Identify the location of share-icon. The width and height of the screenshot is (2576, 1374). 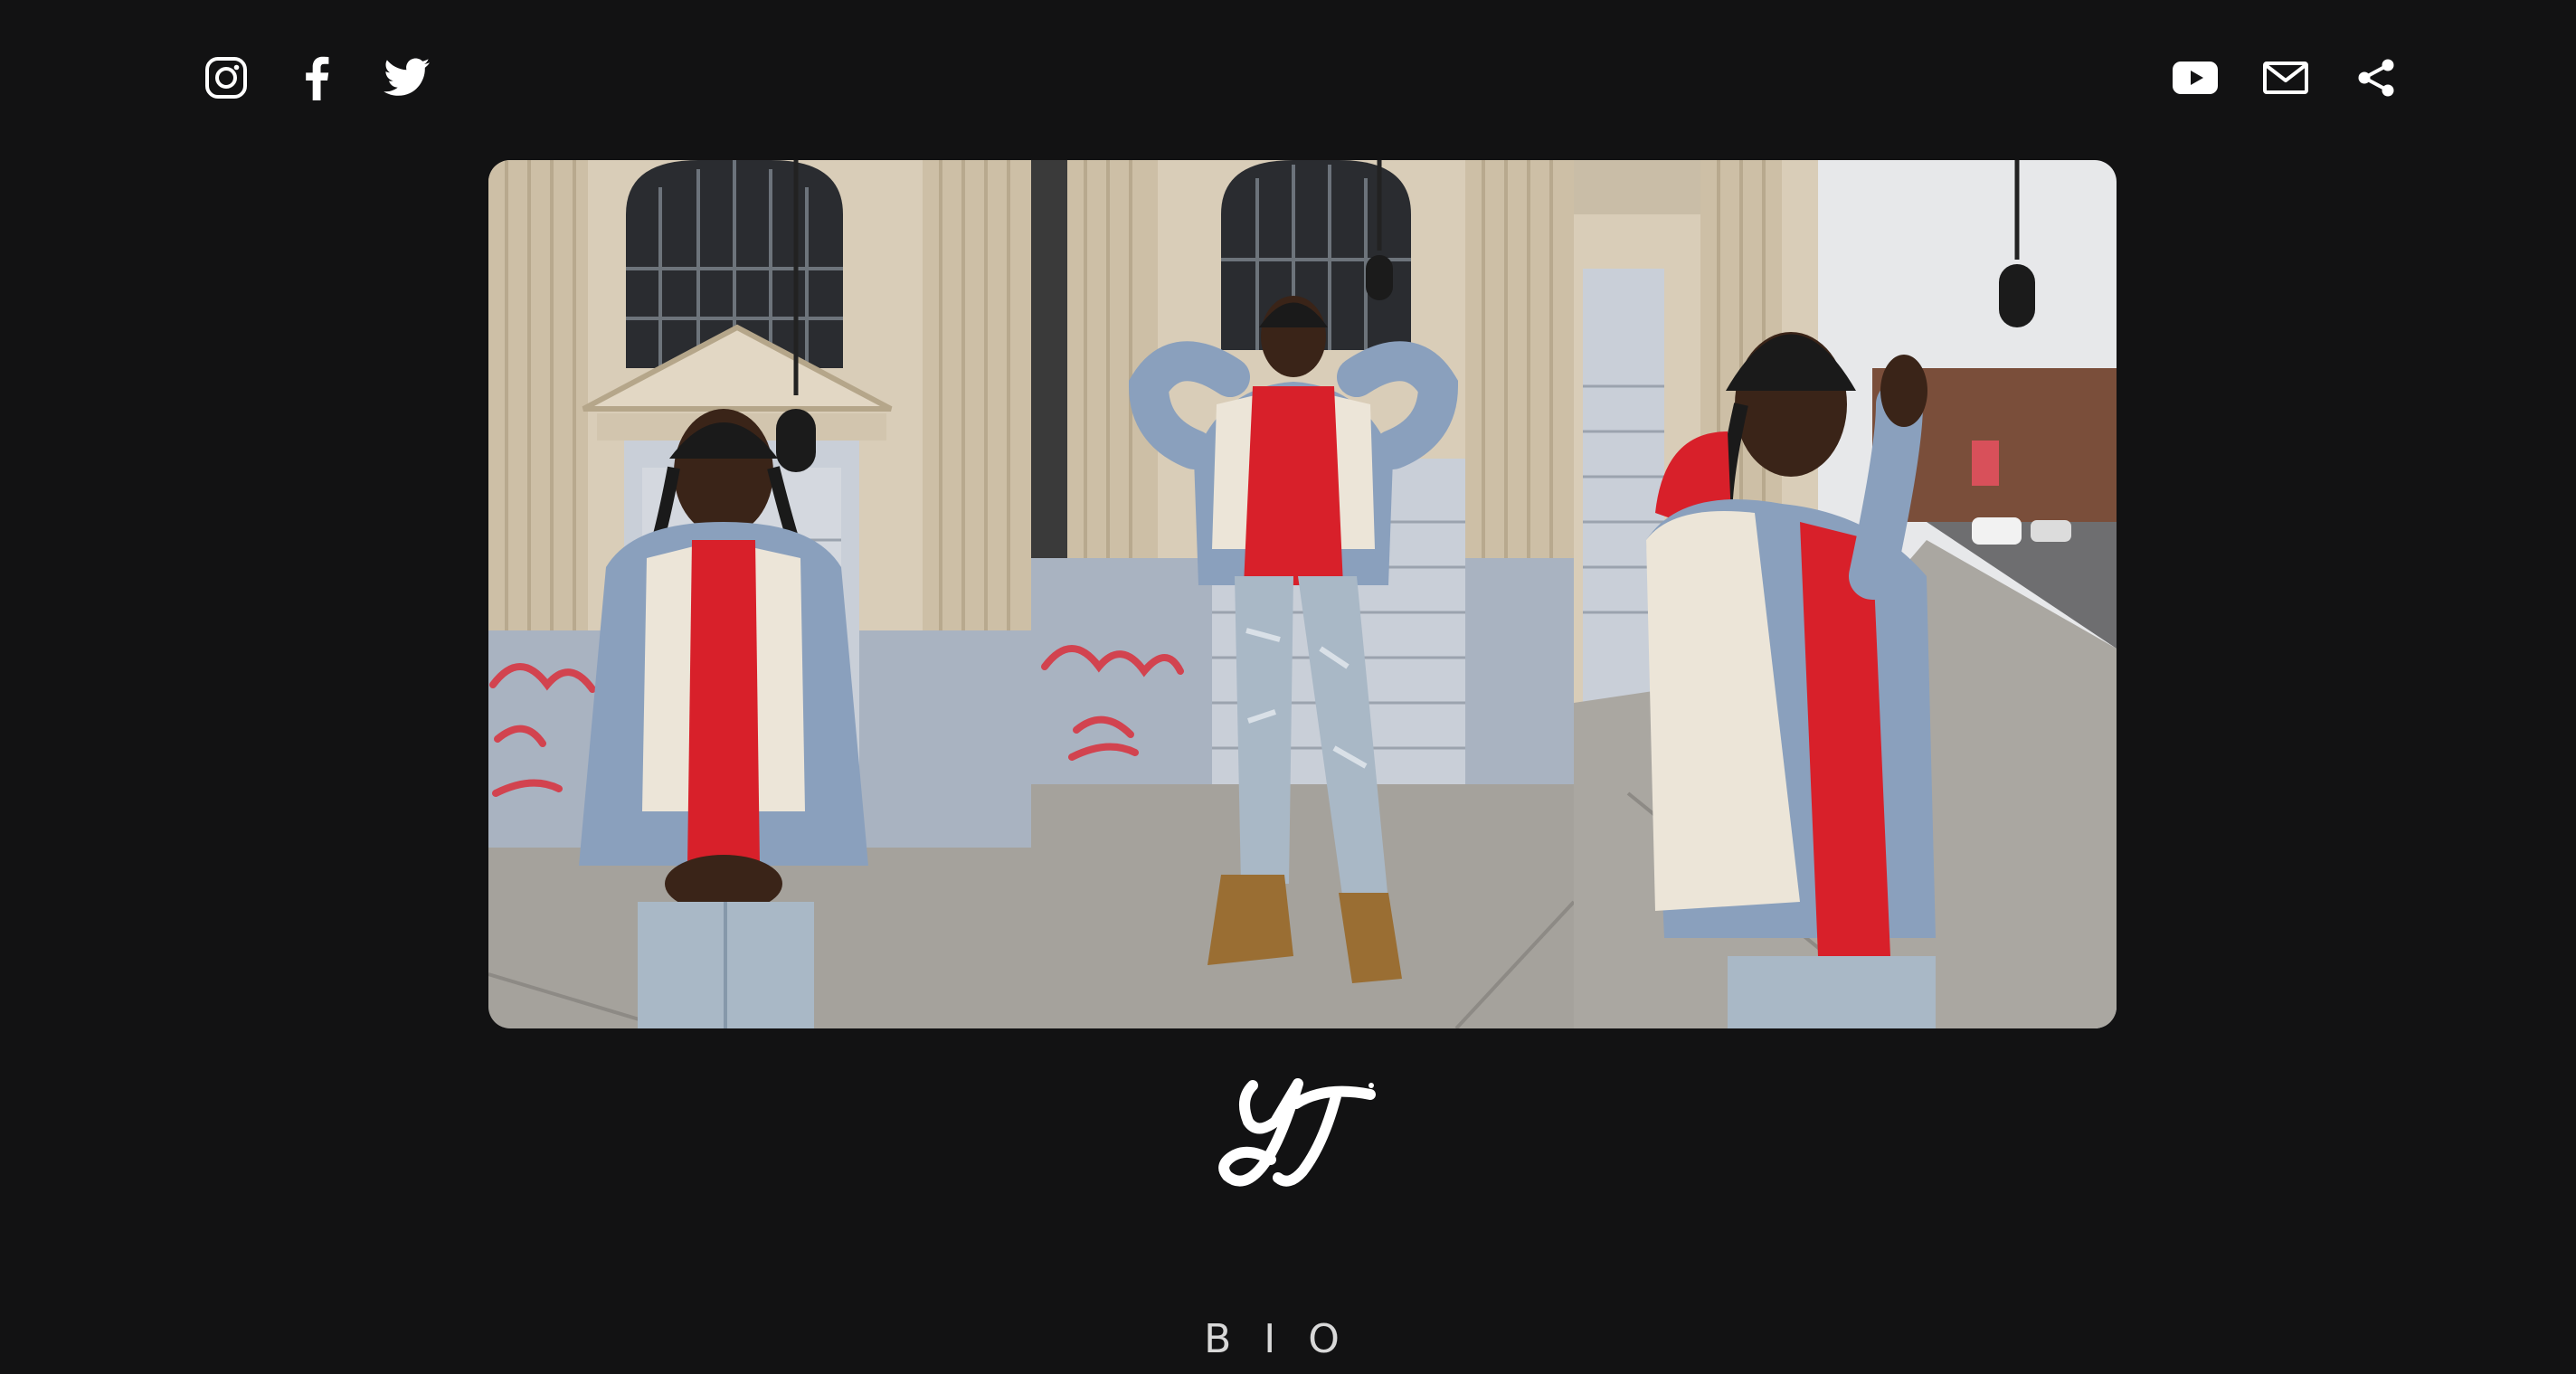
(2376, 78).